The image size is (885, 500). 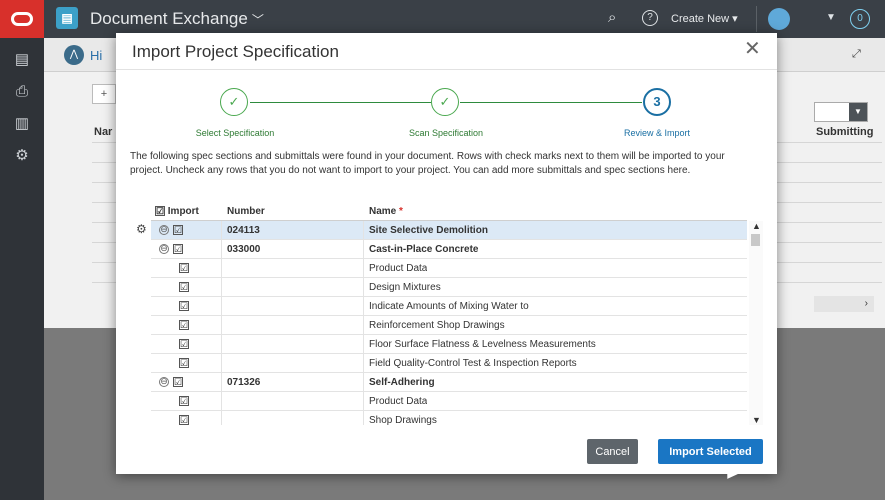 I want to click on list-icon: ▤, so click(x=22, y=60).